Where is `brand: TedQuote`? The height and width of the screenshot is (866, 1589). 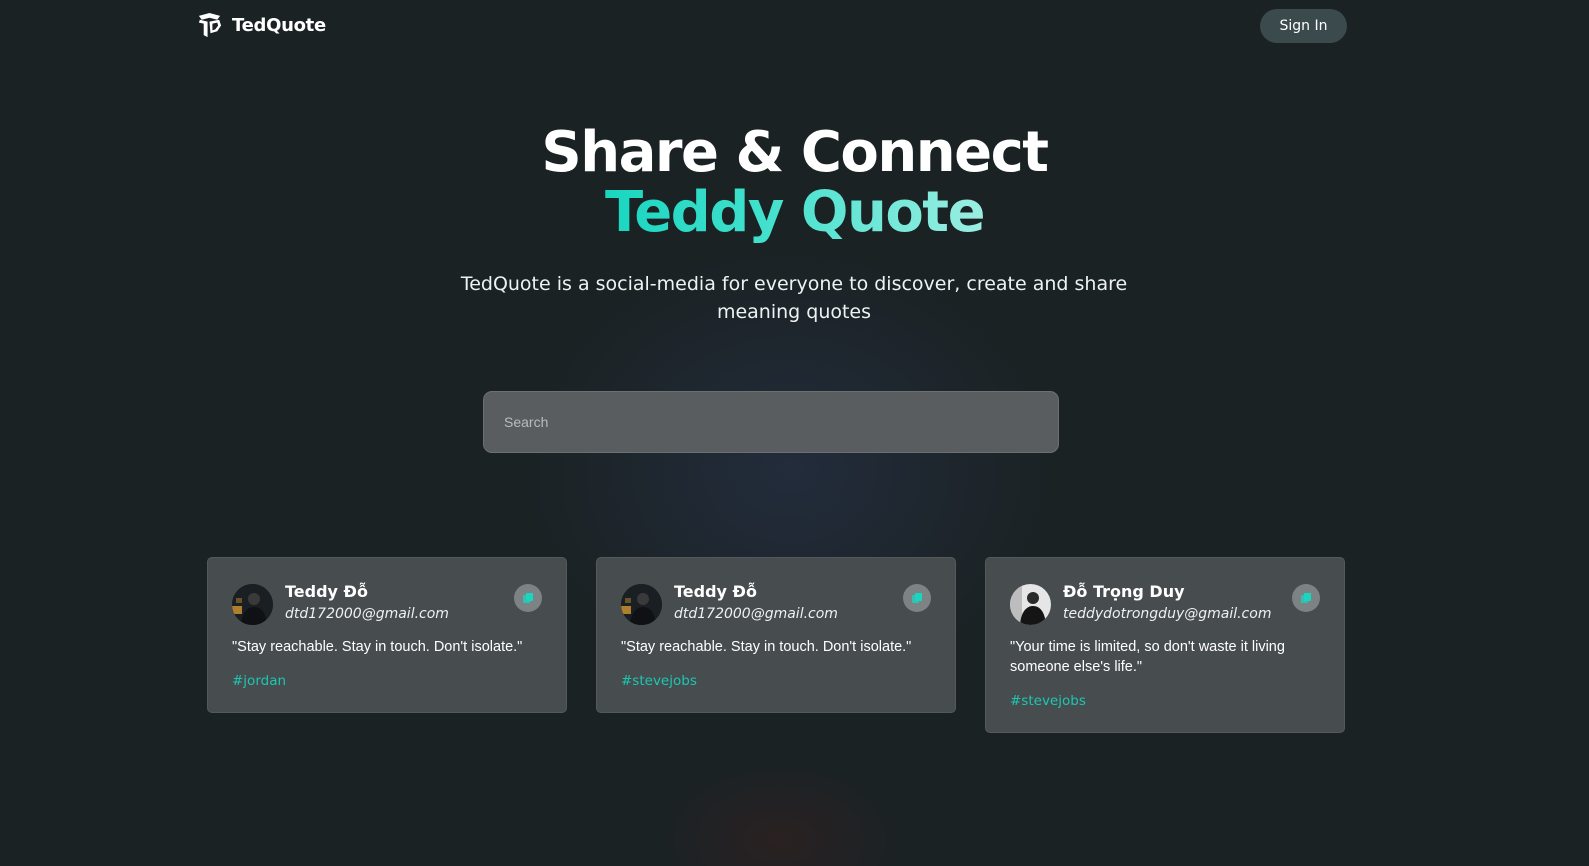 brand: TedQuote is located at coordinates (261, 25).